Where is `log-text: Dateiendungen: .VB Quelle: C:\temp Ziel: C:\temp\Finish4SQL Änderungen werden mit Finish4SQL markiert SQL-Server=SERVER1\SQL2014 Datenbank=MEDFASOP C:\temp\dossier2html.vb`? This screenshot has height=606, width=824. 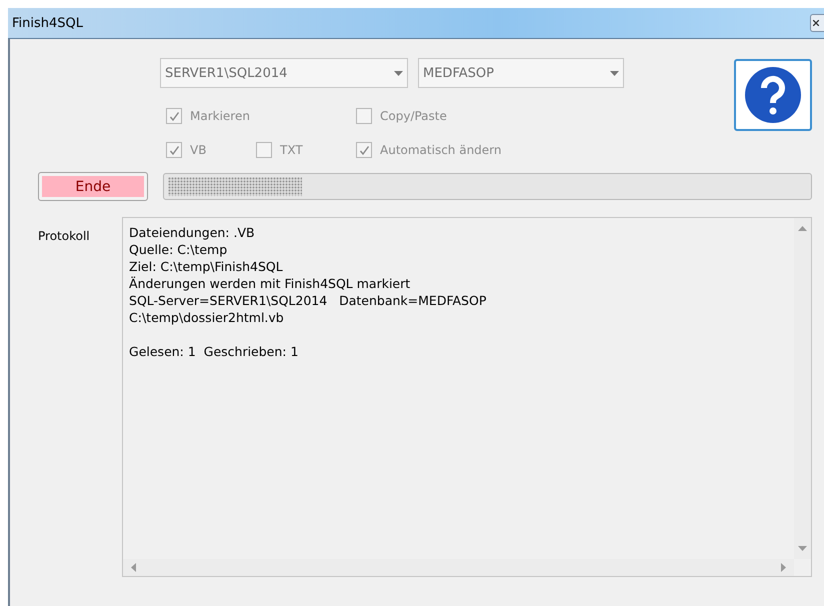 log-text: Dateiendungen: .VB Quelle: C:\temp Ziel: C:\temp\Finish4SQL Änderungen werden mit Finish4SQL markiert SQL-Server=SERVER1\SQL2014 Datenbank=MEDFASOP C:\temp\dossier2html.vb is located at coordinates (308, 275).